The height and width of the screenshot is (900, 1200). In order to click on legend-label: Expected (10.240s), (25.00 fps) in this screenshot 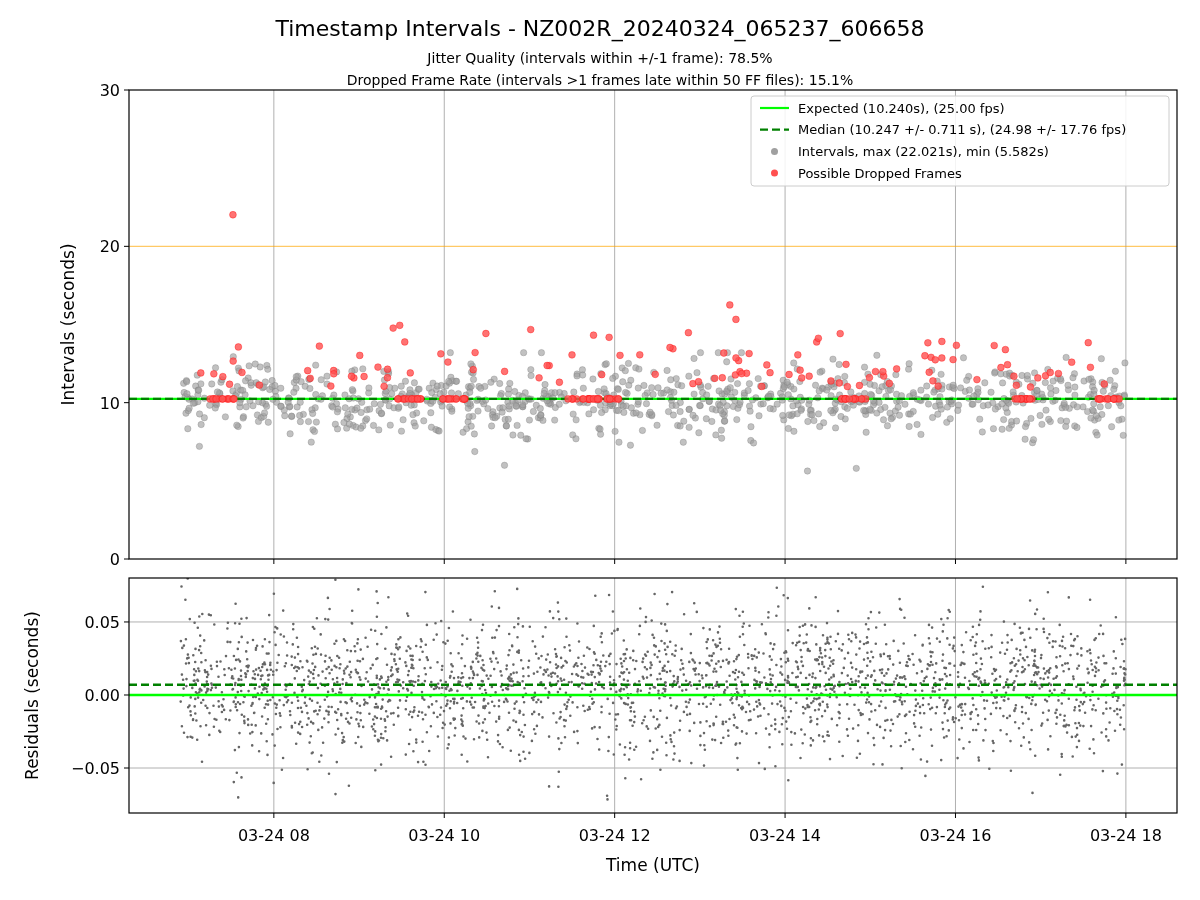, I will do `click(901, 108)`.